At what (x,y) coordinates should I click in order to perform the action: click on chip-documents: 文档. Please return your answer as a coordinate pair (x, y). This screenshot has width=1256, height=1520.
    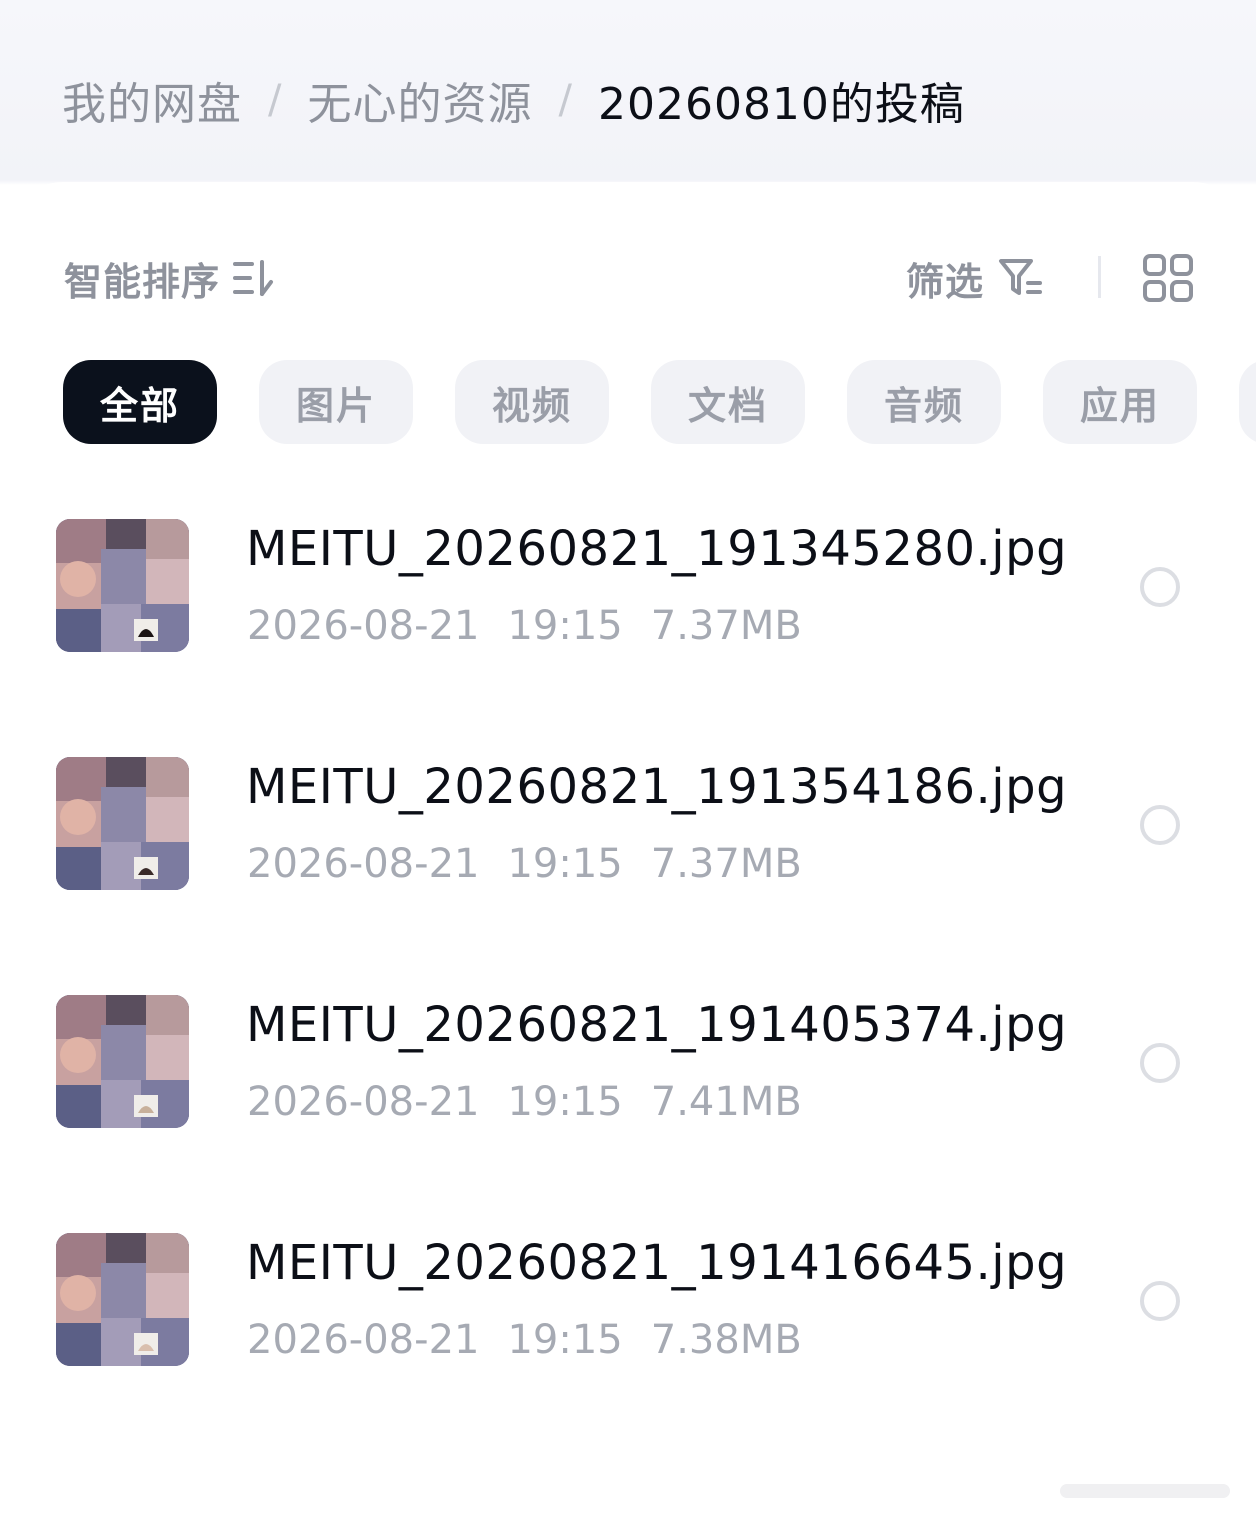
    Looking at the image, I should click on (728, 402).